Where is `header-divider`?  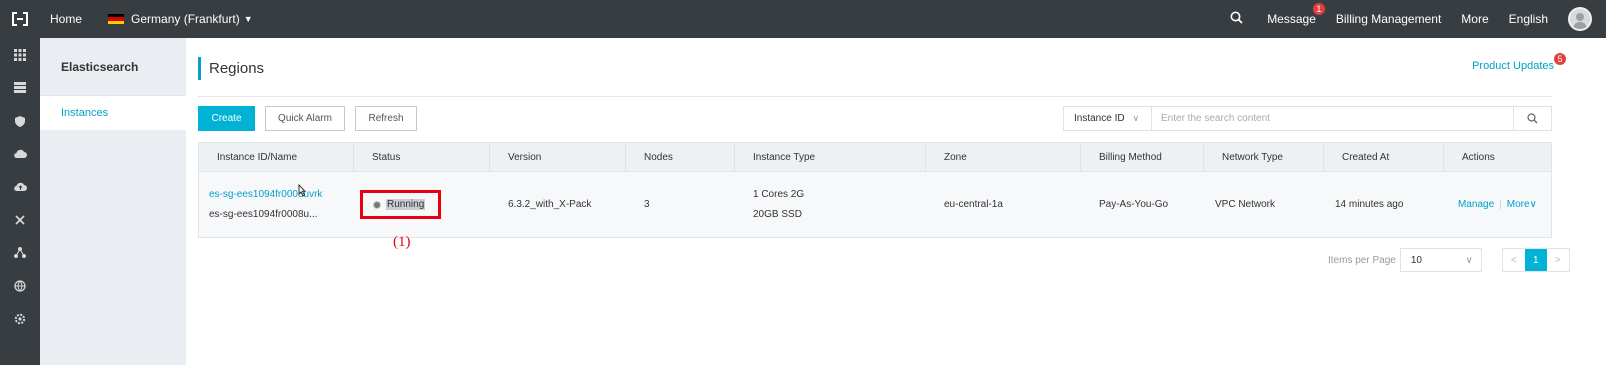
header-divider is located at coordinates (875, 96).